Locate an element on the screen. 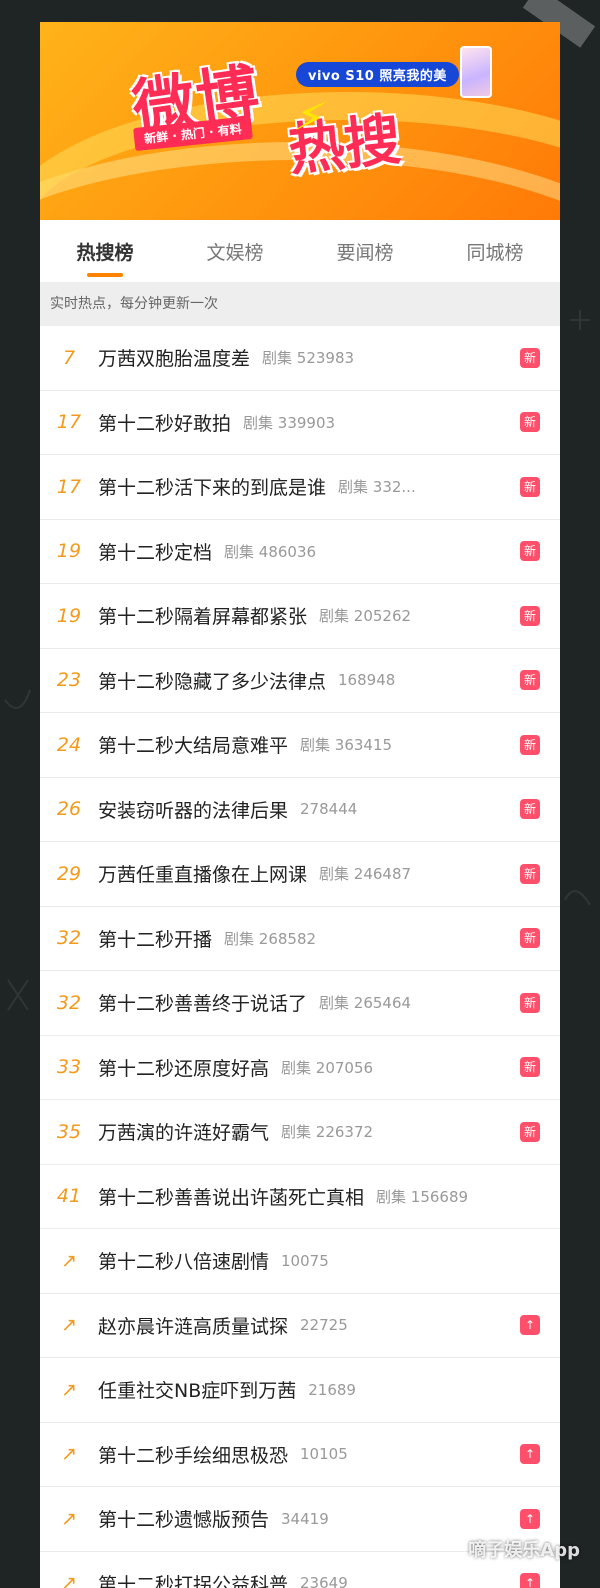 Image resolution: width=600 pixels, height=1588 pixels. topic-heat: 剧集 207056 is located at coordinates (327, 1067).